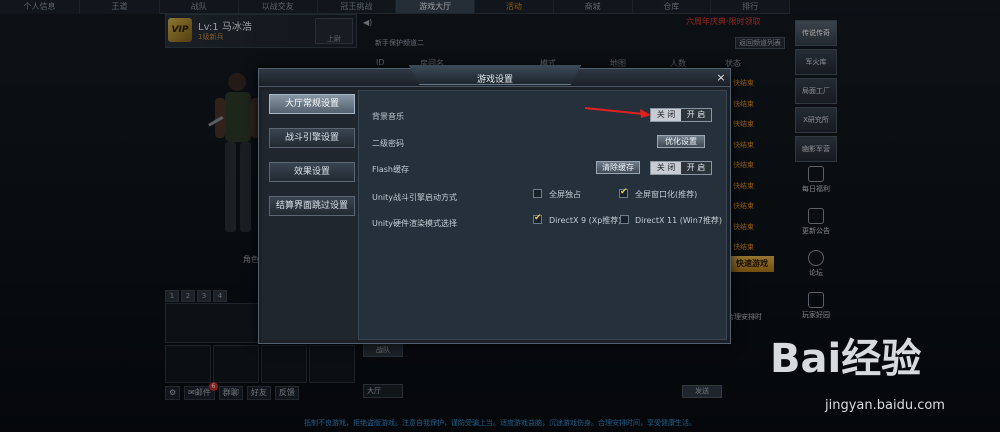 The width and height of the screenshot is (1000, 432). What do you see at coordinates (679, 220) in the screenshot?
I see `directx11-label: DirectX 11 (Win7推荐)` at bounding box center [679, 220].